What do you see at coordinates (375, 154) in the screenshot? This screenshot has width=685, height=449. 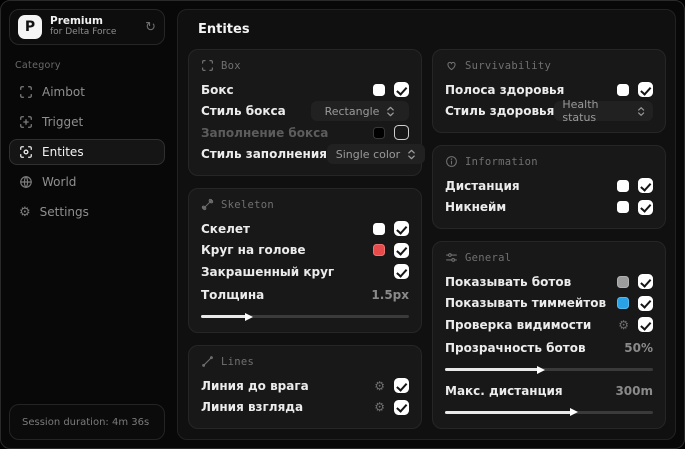 I see `dropdown-fill-style: Single color` at bounding box center [375, 154].